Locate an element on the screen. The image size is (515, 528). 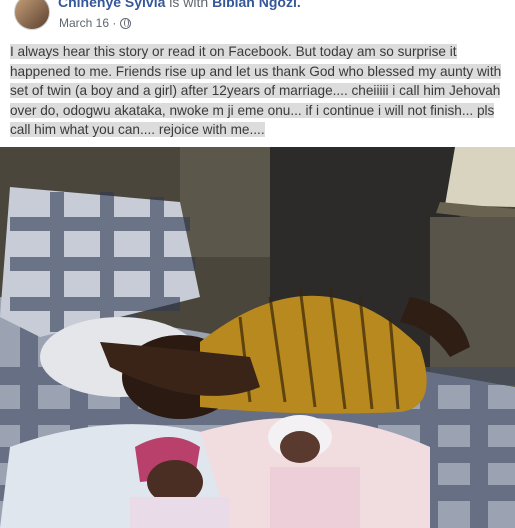
post-meta: March 16 · is located at coordinates (95, 23).